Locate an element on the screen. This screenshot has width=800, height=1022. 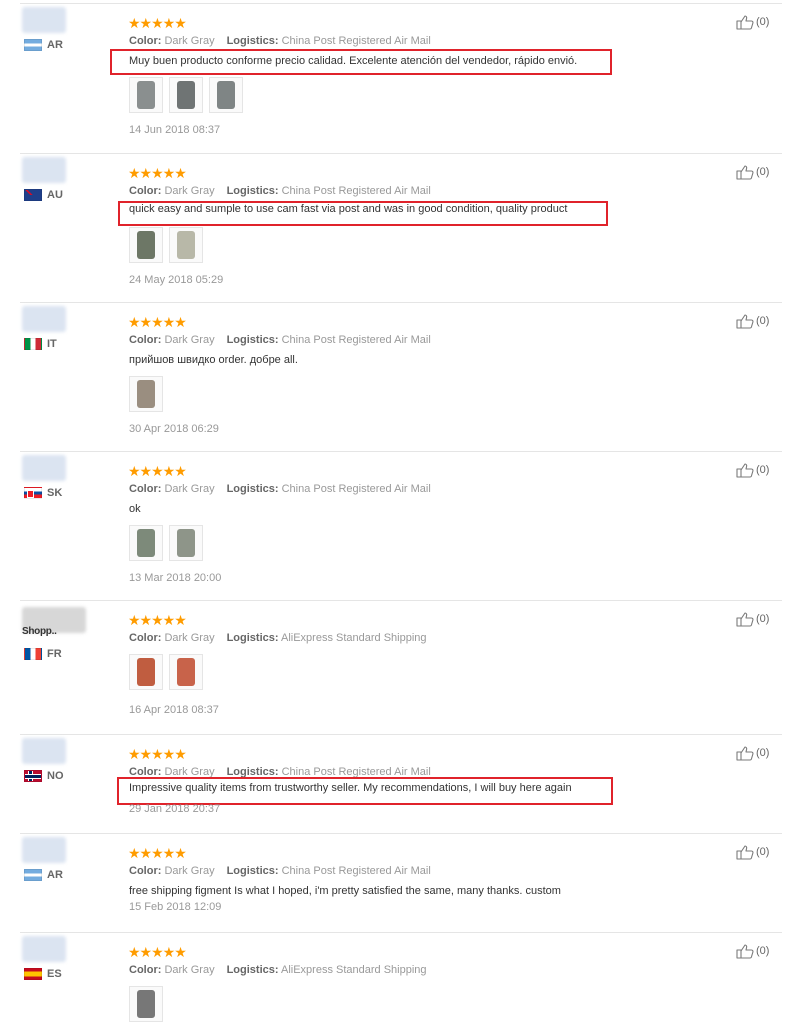
review-date: 16 Apr 2018 08:37 is located at coordinates (174, 710).